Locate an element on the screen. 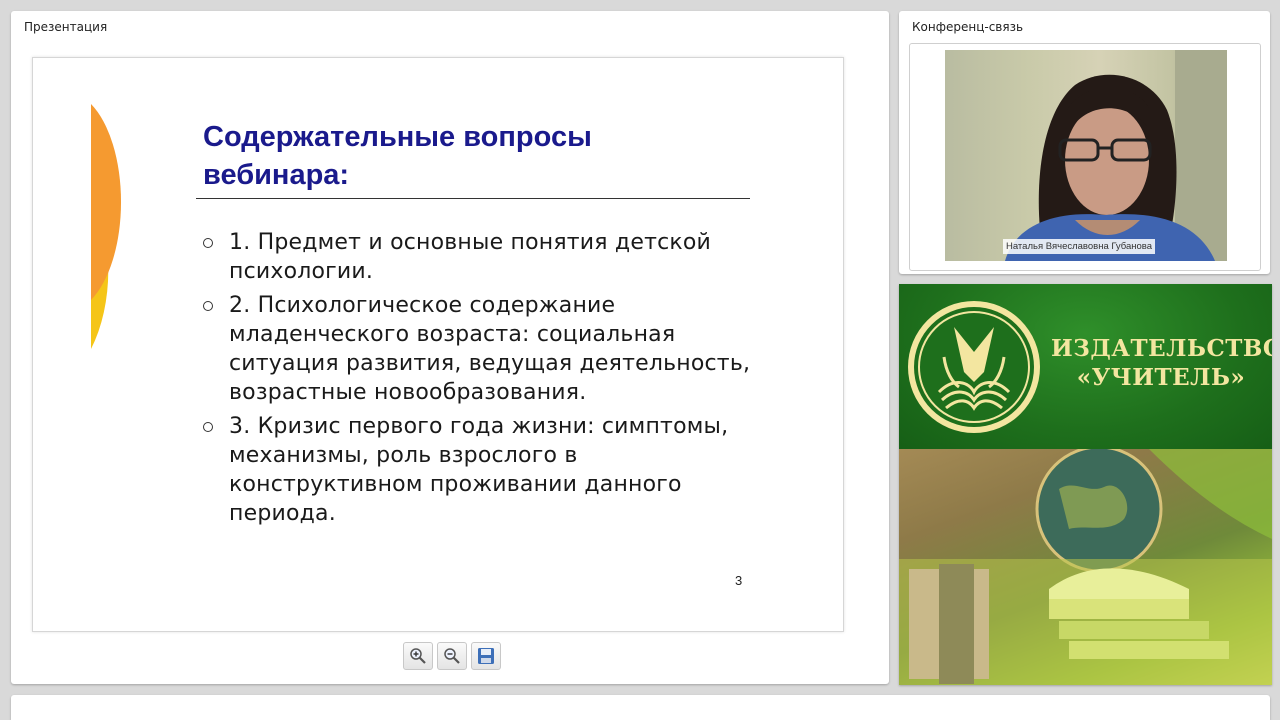  publisher-banner-top: ИЗДАТЕЛЬСТВО «УЧИТЕЛЬ» is located at coordinates (1085, 366).